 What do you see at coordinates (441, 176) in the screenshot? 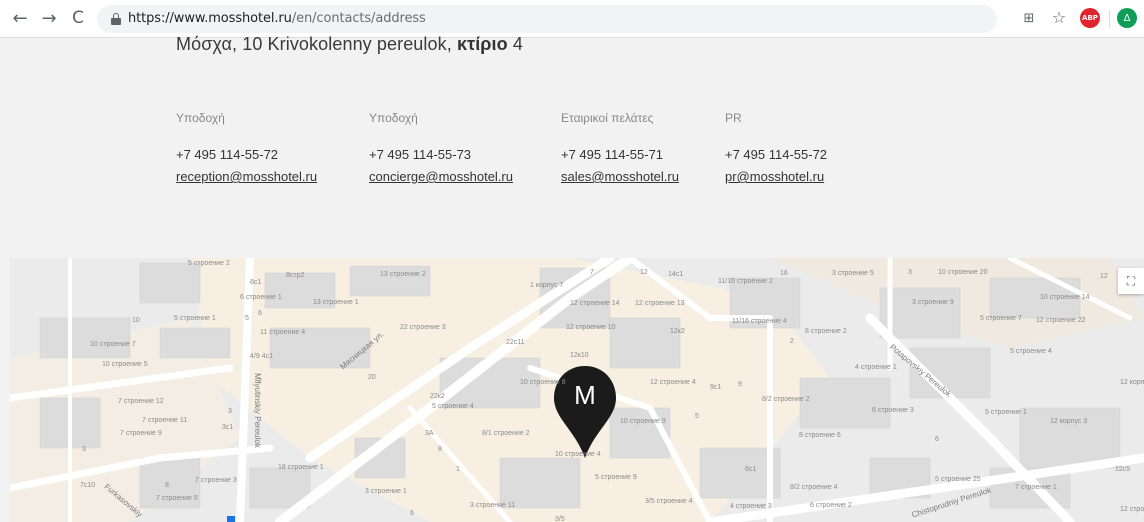
I see `contact-email-link: concierge@mosshotel.ru` at bounding box center [441, 176].